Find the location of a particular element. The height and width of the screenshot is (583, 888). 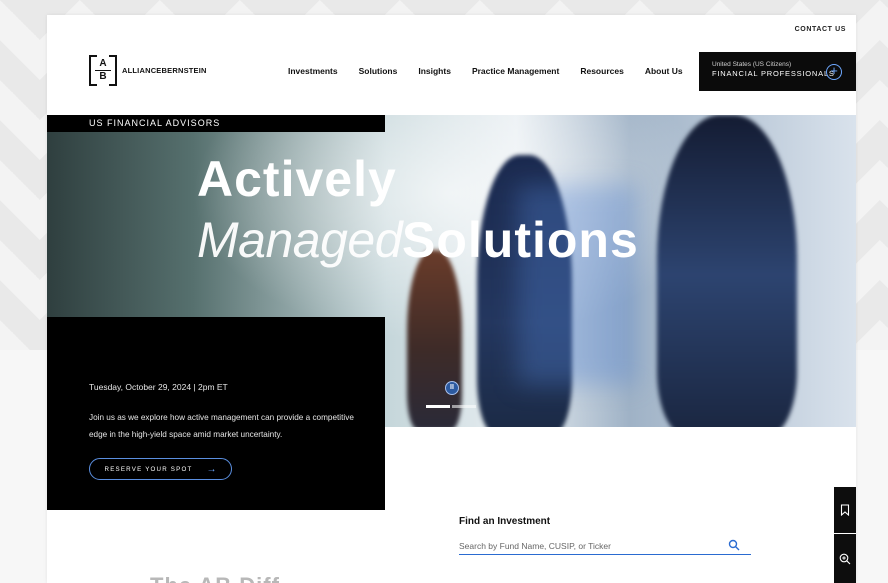

hero-eyebrow: US FINANCIAL ADVISORS is located at coordinates (216, 123).